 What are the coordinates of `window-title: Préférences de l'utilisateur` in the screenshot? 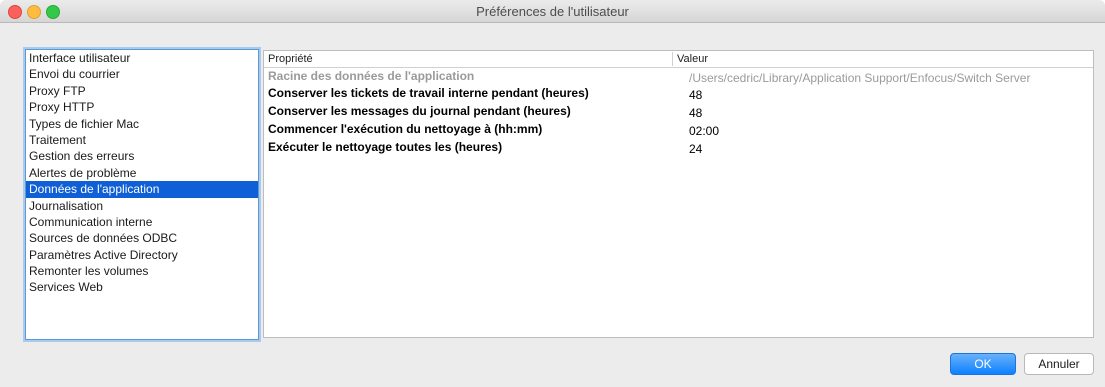 It's located at (552, 11).